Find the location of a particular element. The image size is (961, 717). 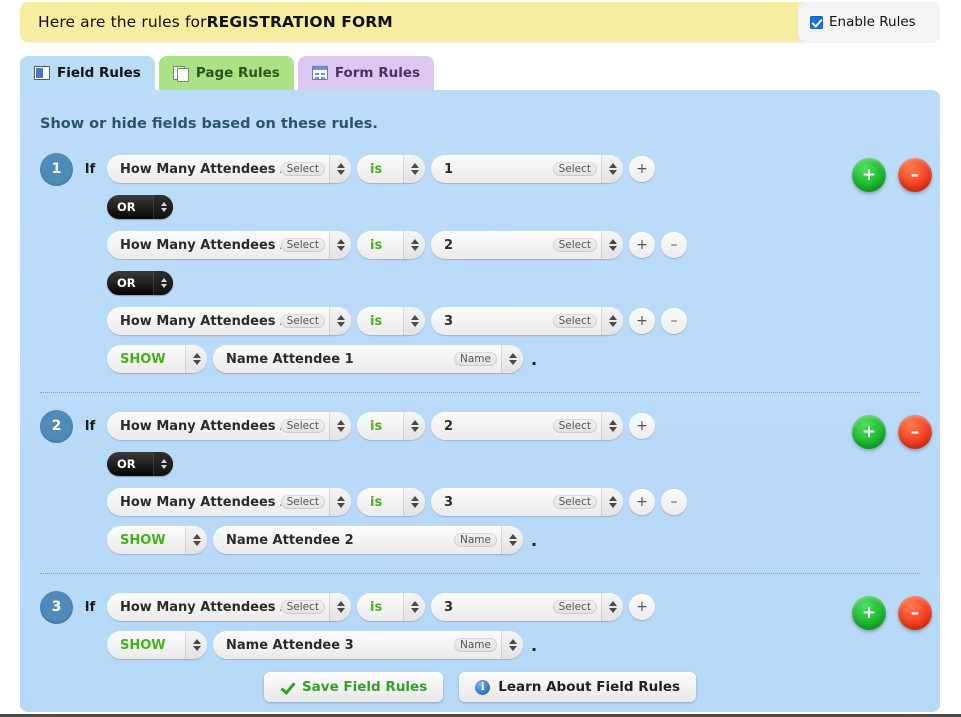

action-target-select: Name Attendee 2 Name is located at coordinates (368, 540).